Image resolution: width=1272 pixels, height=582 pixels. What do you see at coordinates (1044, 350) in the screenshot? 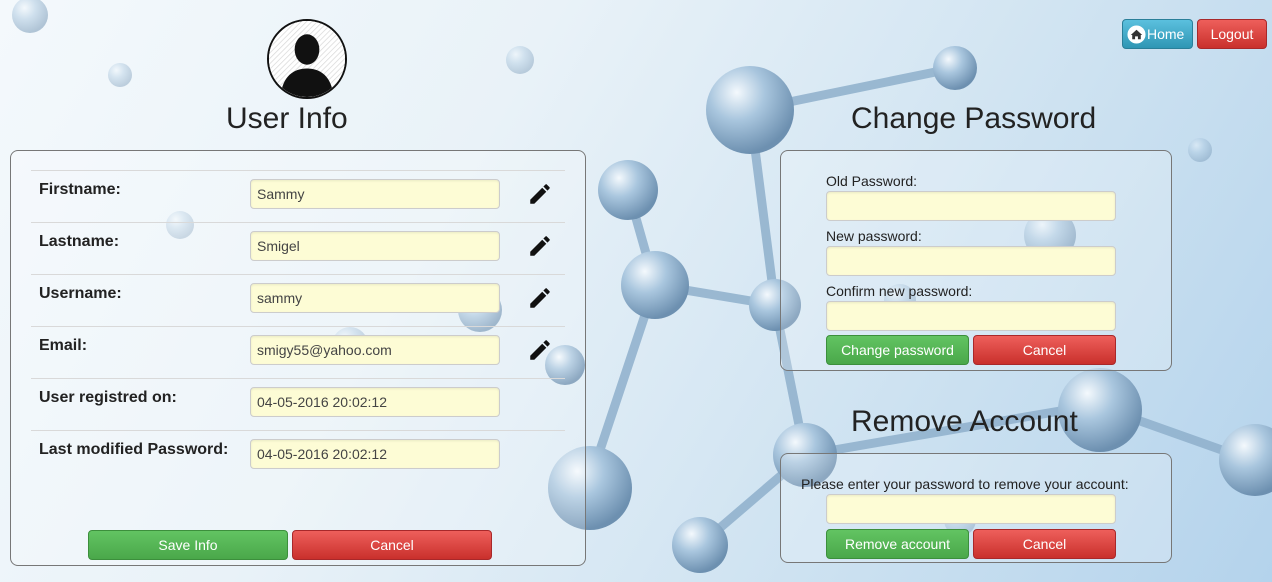
I see `cancel-password-button: Cancel` at bounding box center [1044, 350].